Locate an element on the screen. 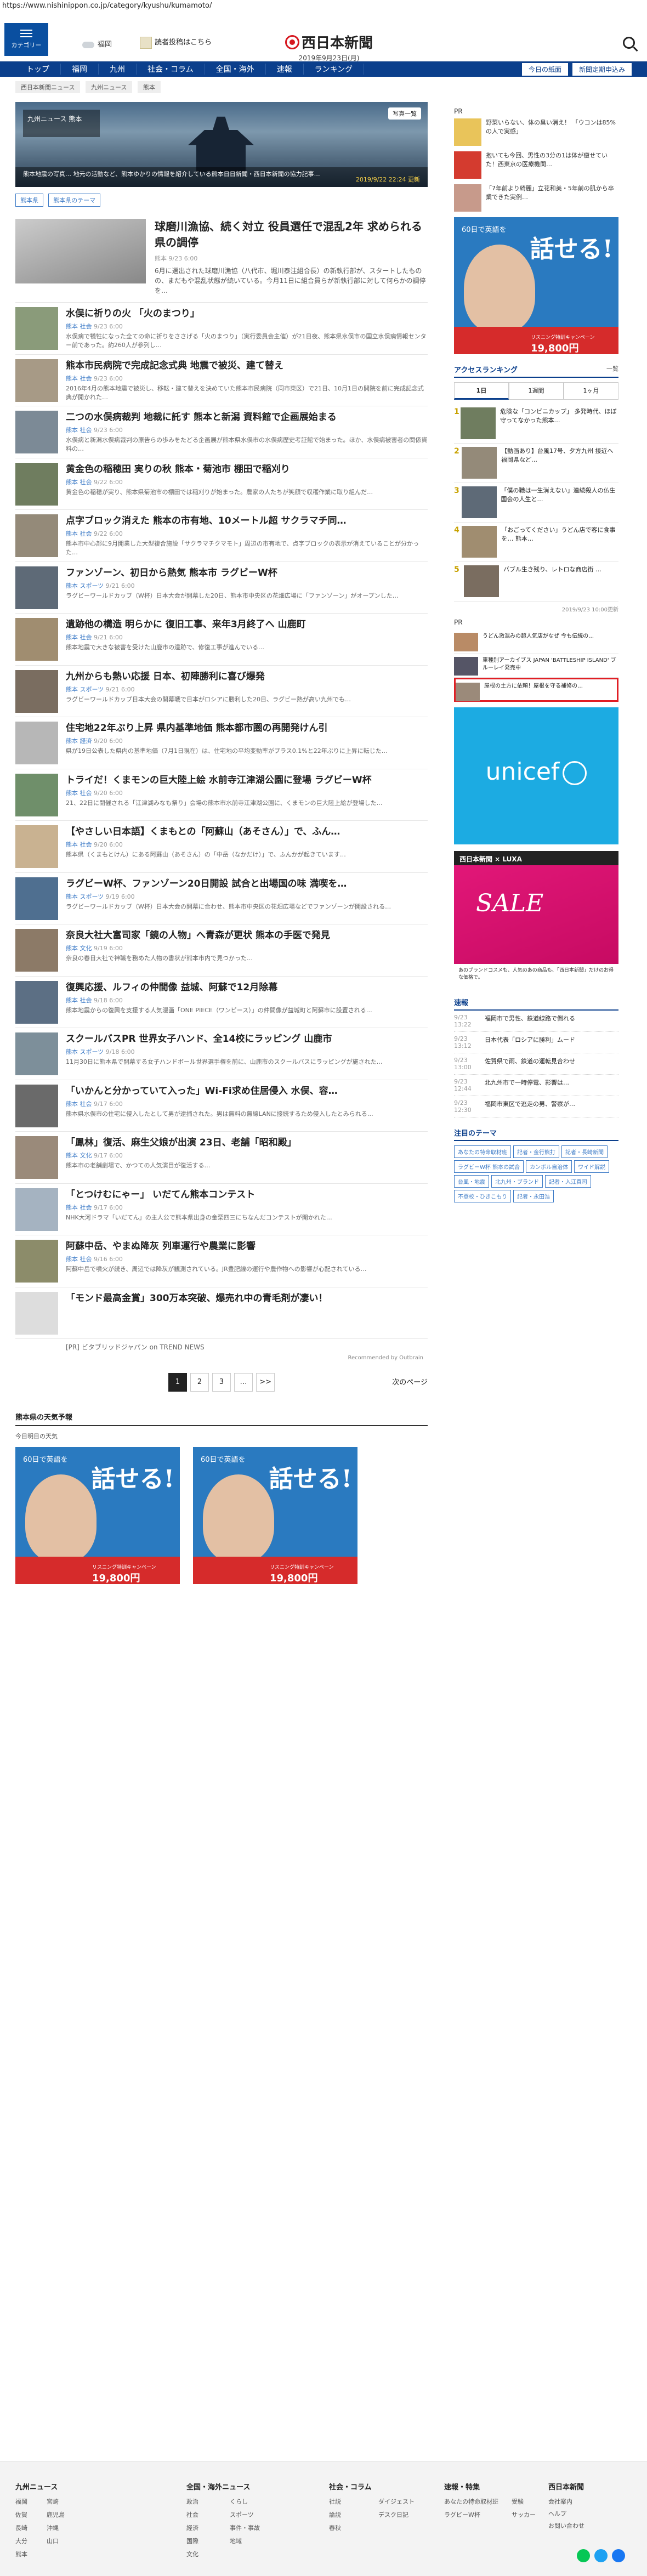 The image size is (647, 2576). site-logo: 西日本新聞 2019年9月23日(月) is located at coordinates (329, 47).